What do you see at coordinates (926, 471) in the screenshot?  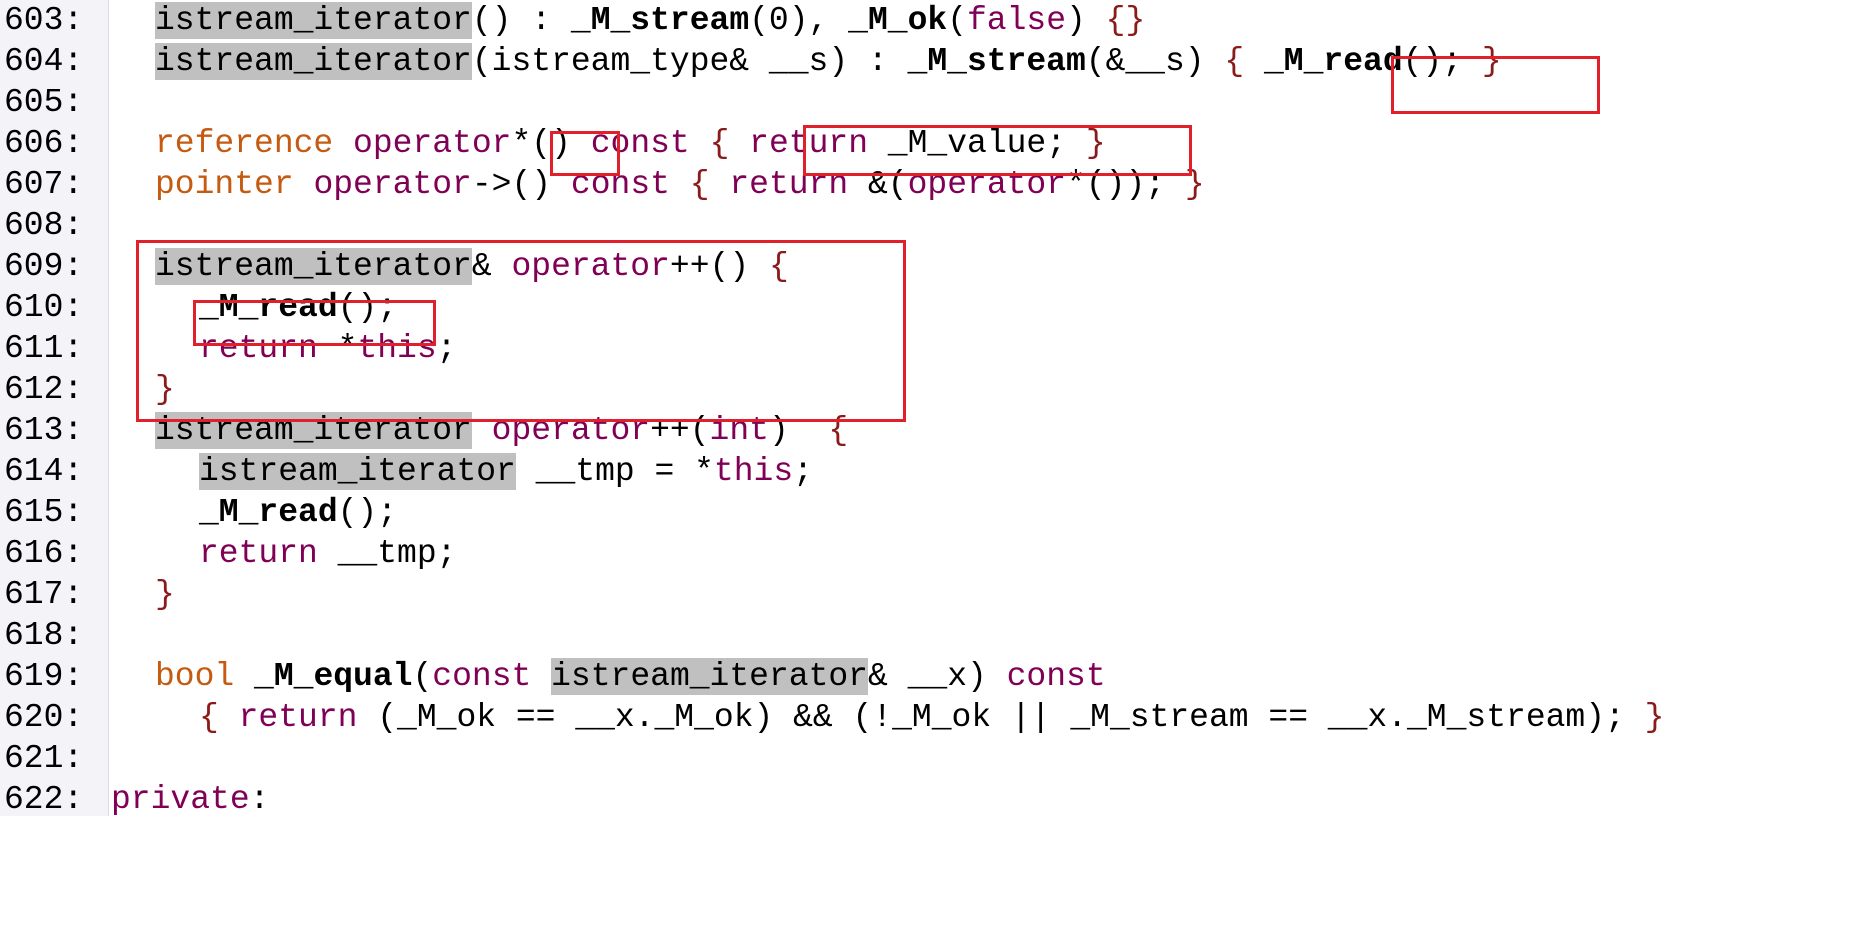 I see `code-line-614: 614: istream_iterator __tmp = *this;` at bounding box center [926, 471].